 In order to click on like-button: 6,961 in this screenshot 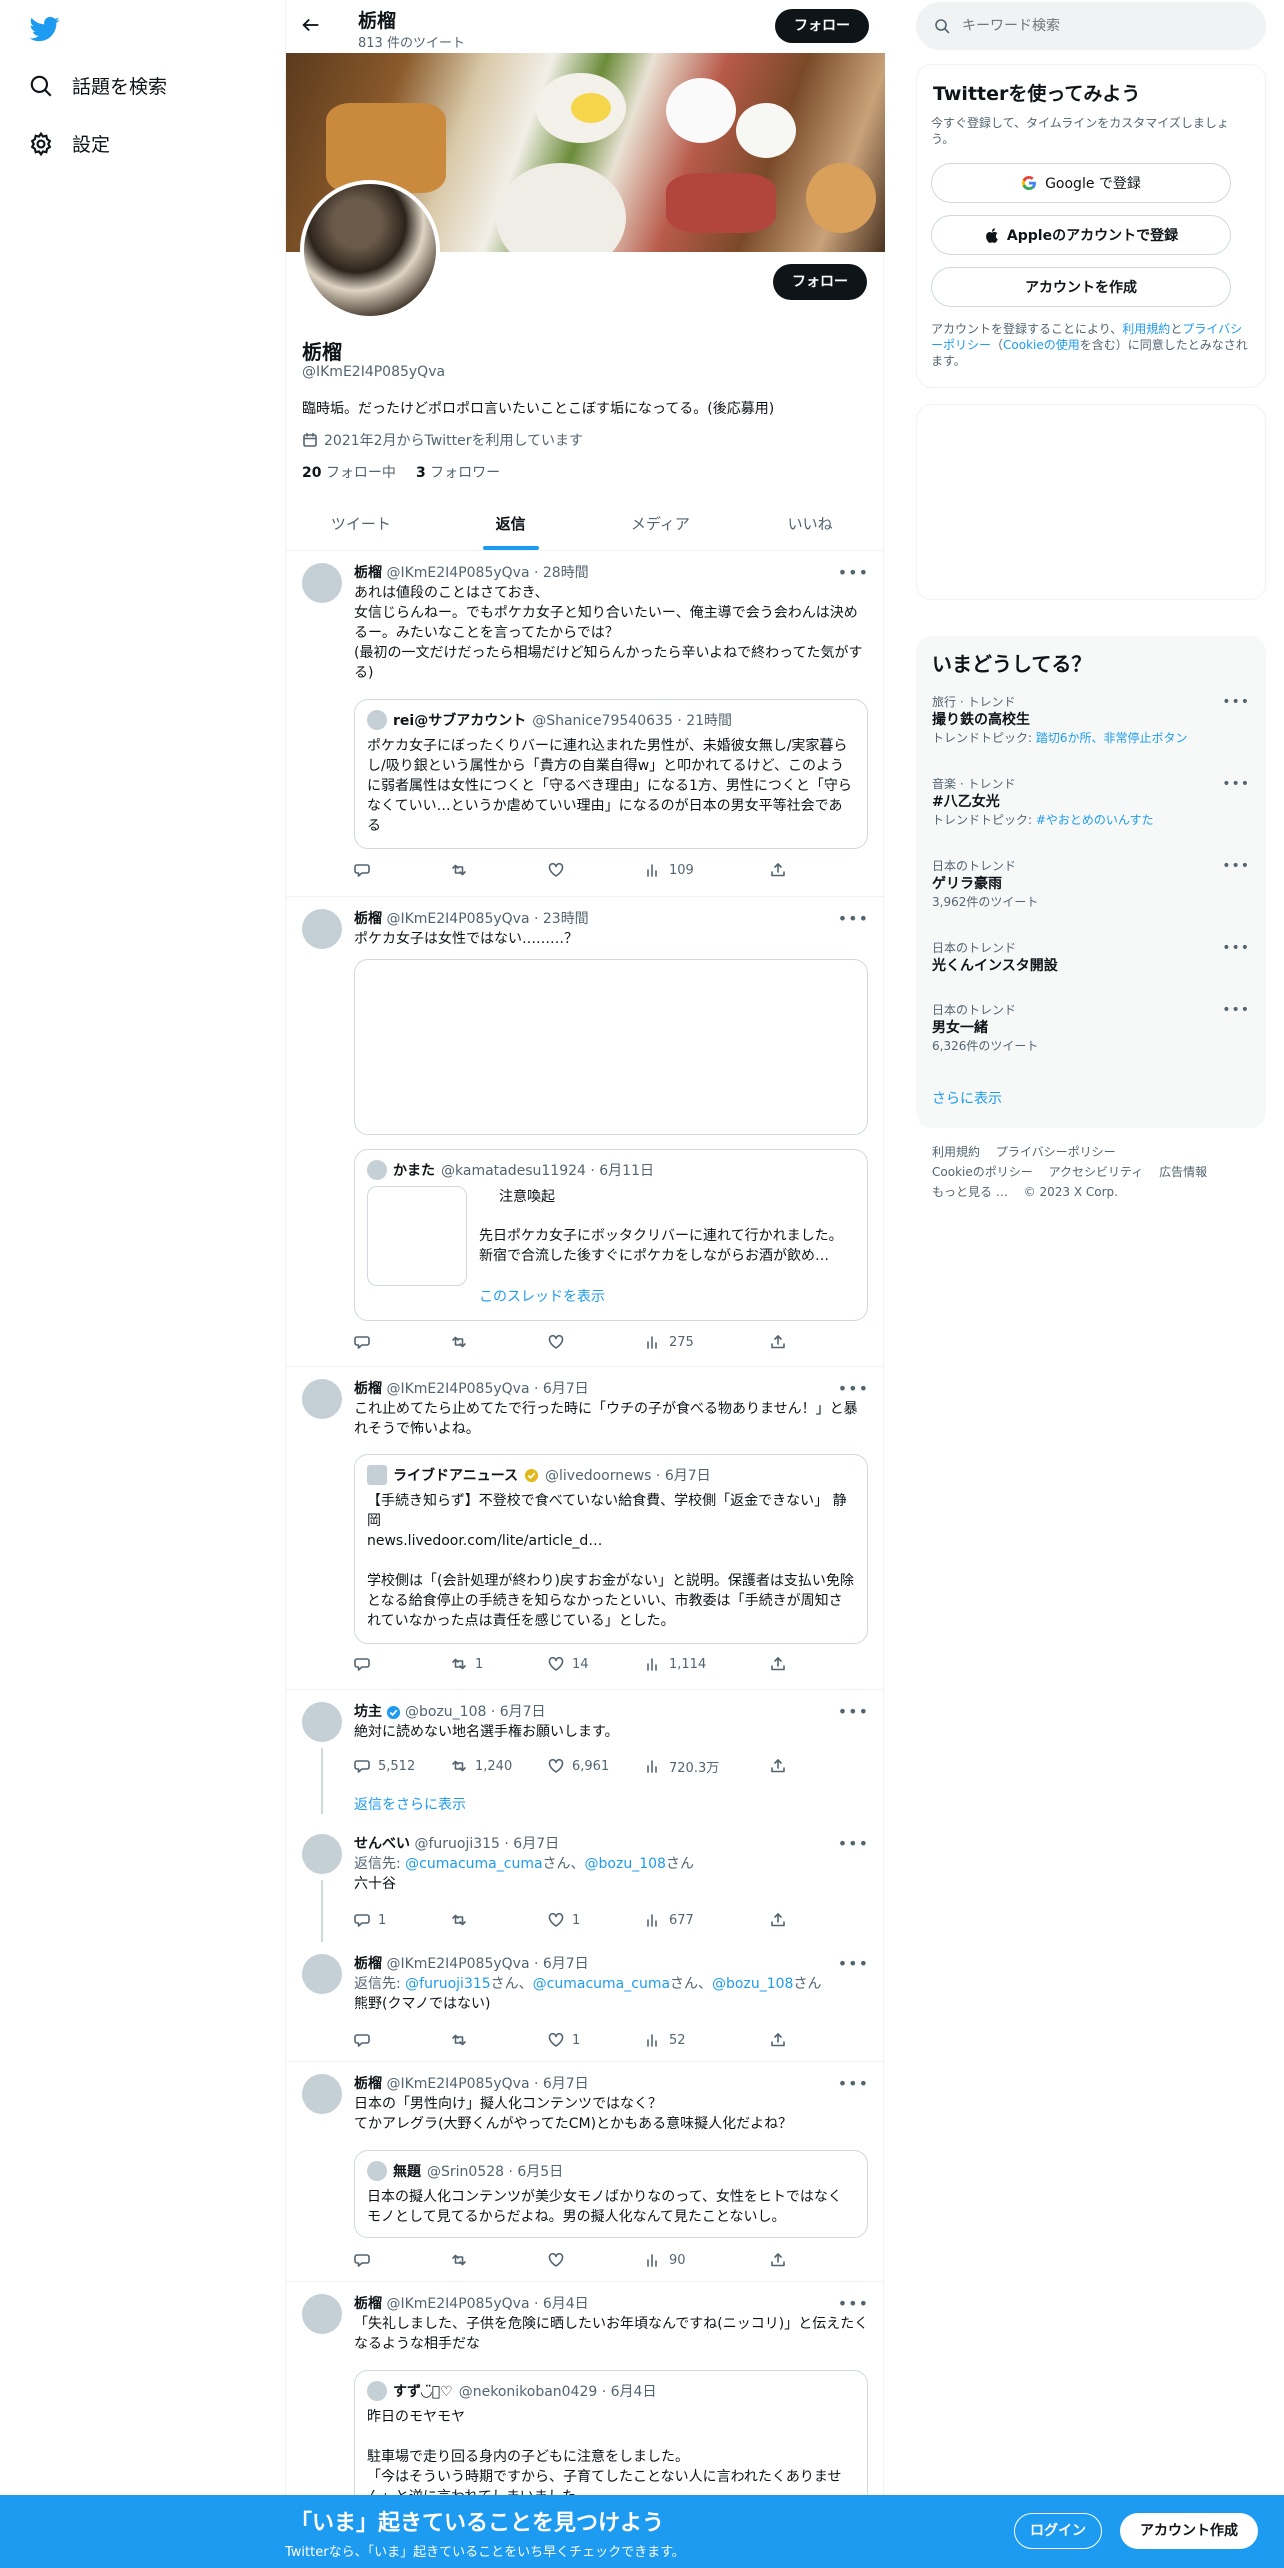, I will do `click(596, 1766)`.